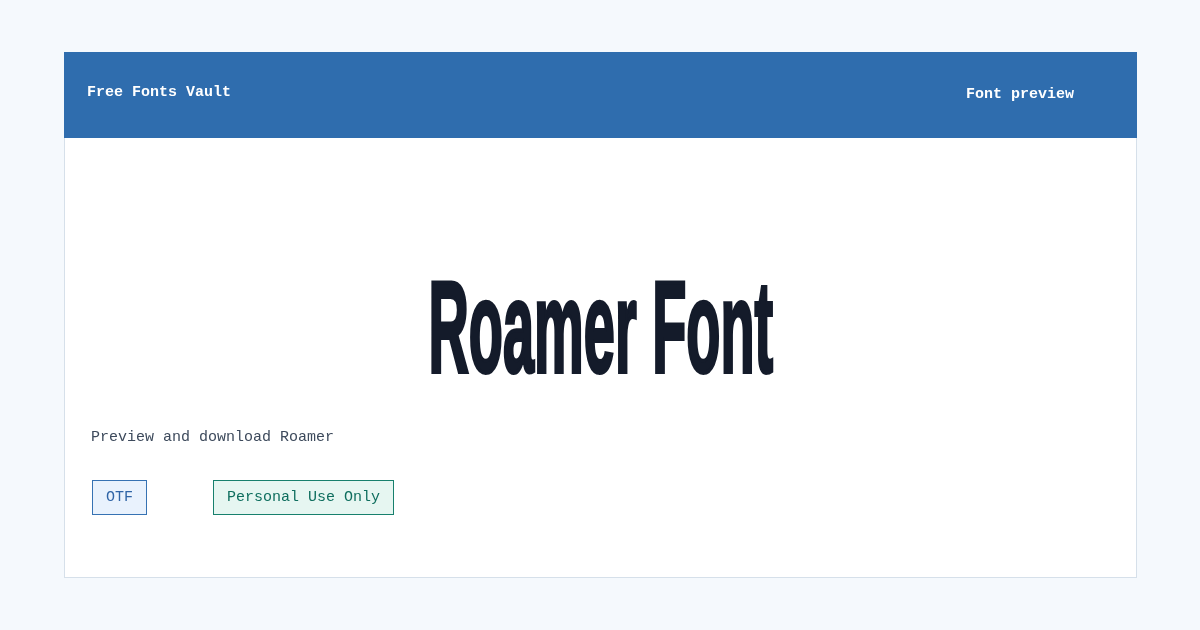 The height and width of the screenshot is (630, 1200). I want to click on preview-subtitle: Preview and download Roamer, so click(213, 438).